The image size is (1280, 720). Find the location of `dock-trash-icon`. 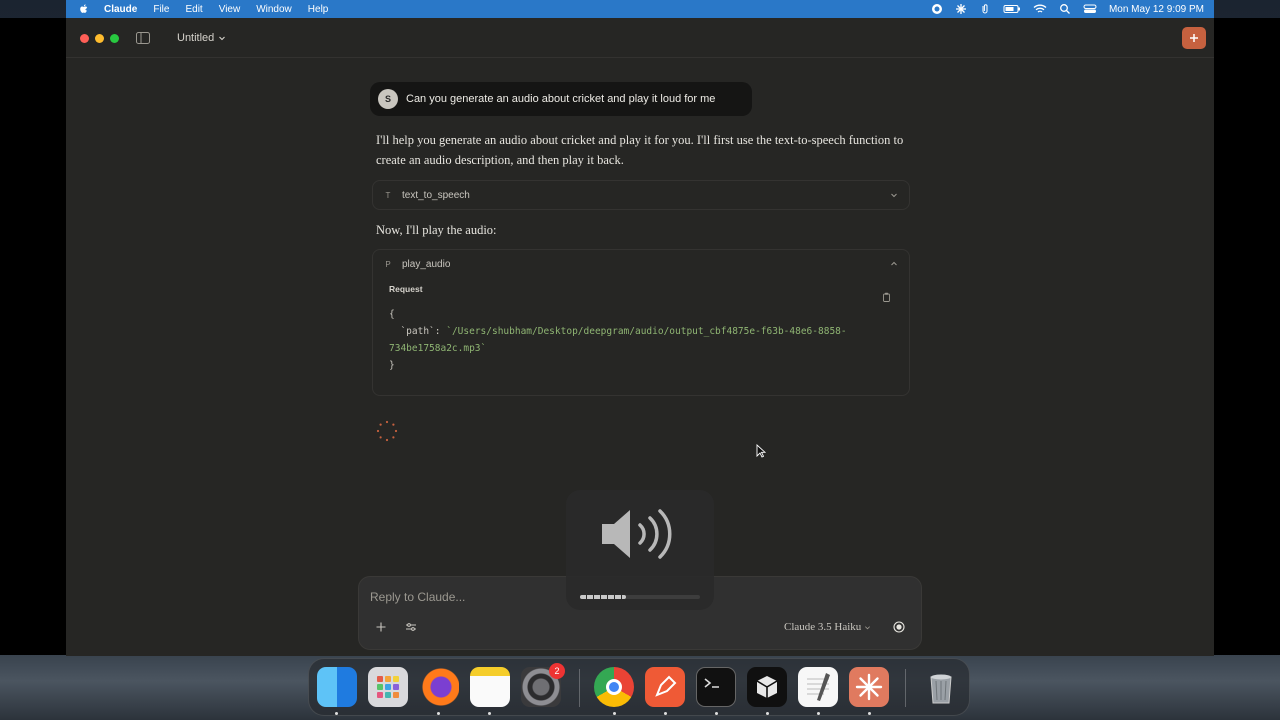

dock-trash-icon is located at coordinates (941, 687).